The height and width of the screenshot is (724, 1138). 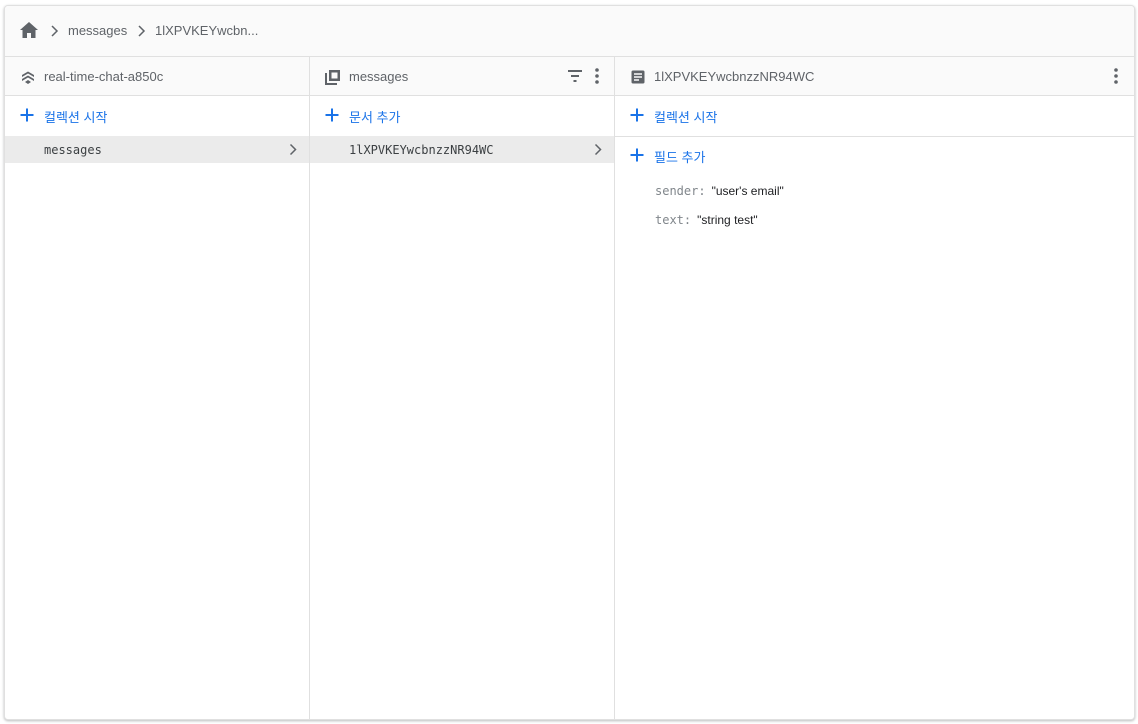 What do you see at coordinates (575, 76) in the screenshot?
I see `filter-icon` at bounding box center [575, 76].